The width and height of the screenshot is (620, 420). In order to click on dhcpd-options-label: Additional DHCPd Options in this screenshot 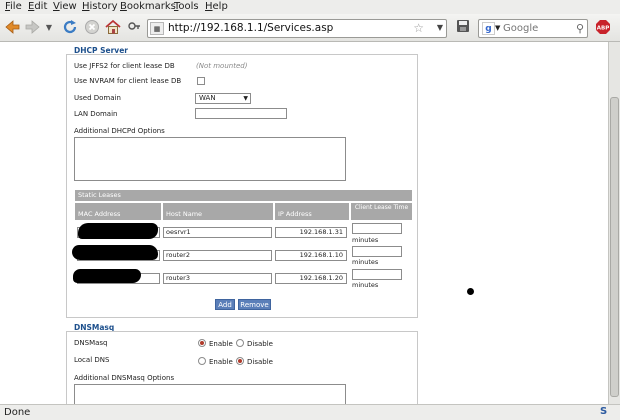, I will do `click(119, 131)`.